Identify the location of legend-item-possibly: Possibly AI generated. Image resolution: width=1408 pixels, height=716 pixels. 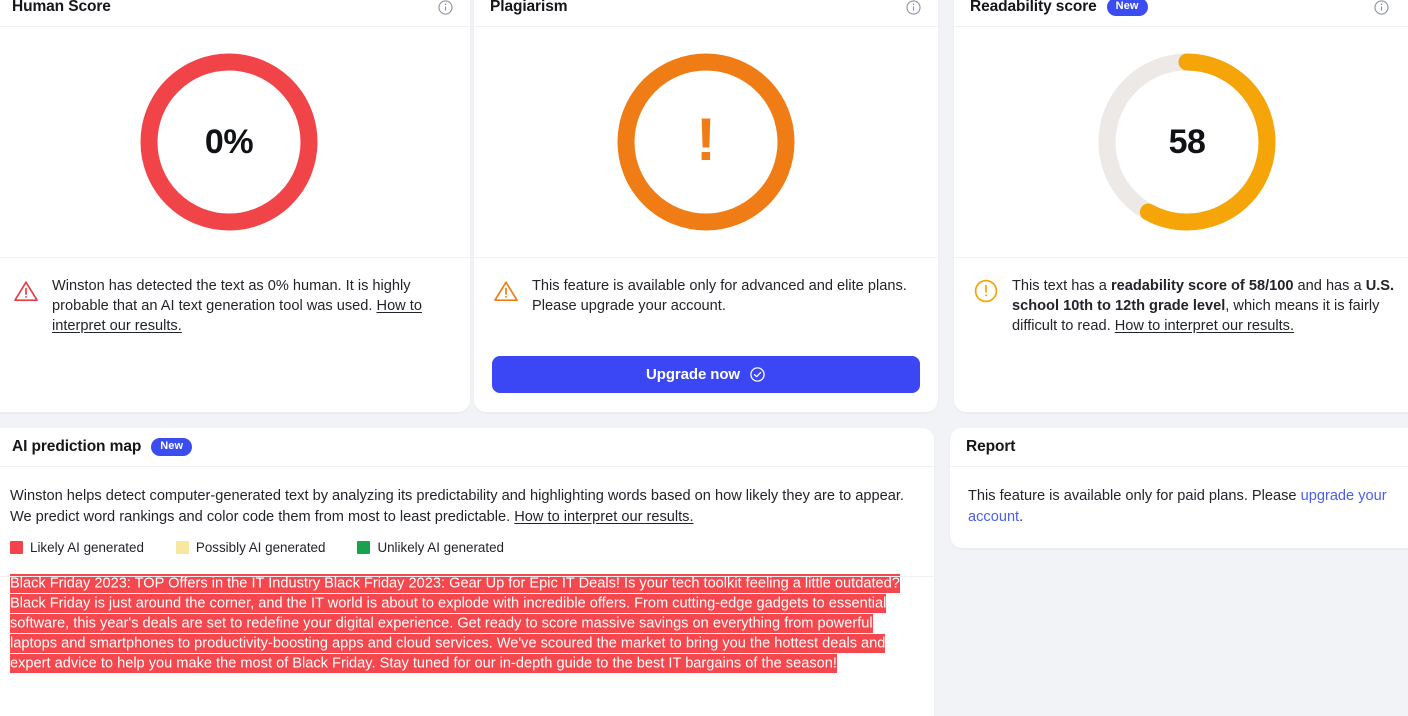
(250, 547).